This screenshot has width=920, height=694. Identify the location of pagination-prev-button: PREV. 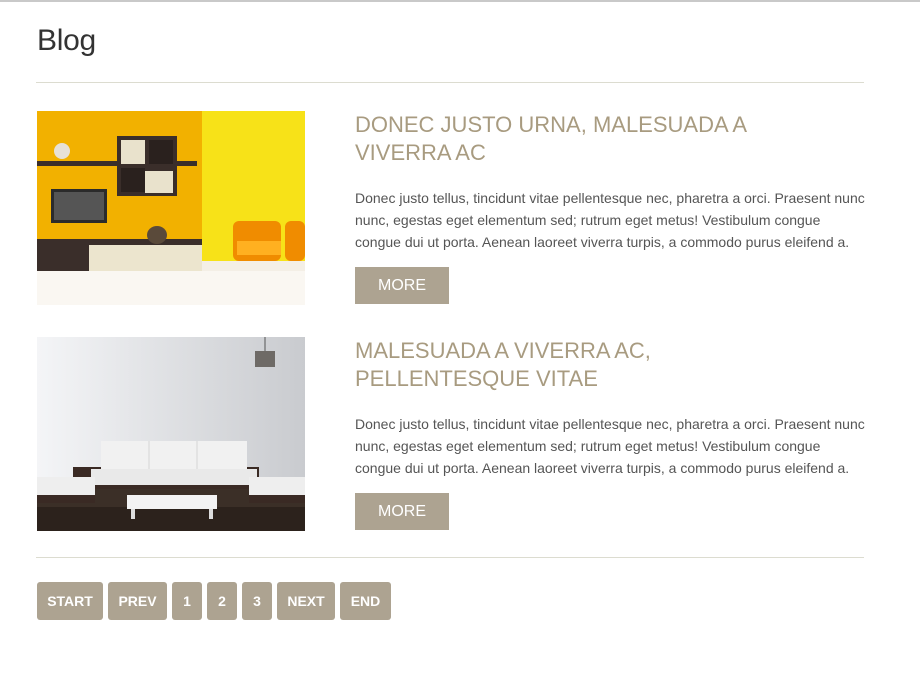
(137, 601).